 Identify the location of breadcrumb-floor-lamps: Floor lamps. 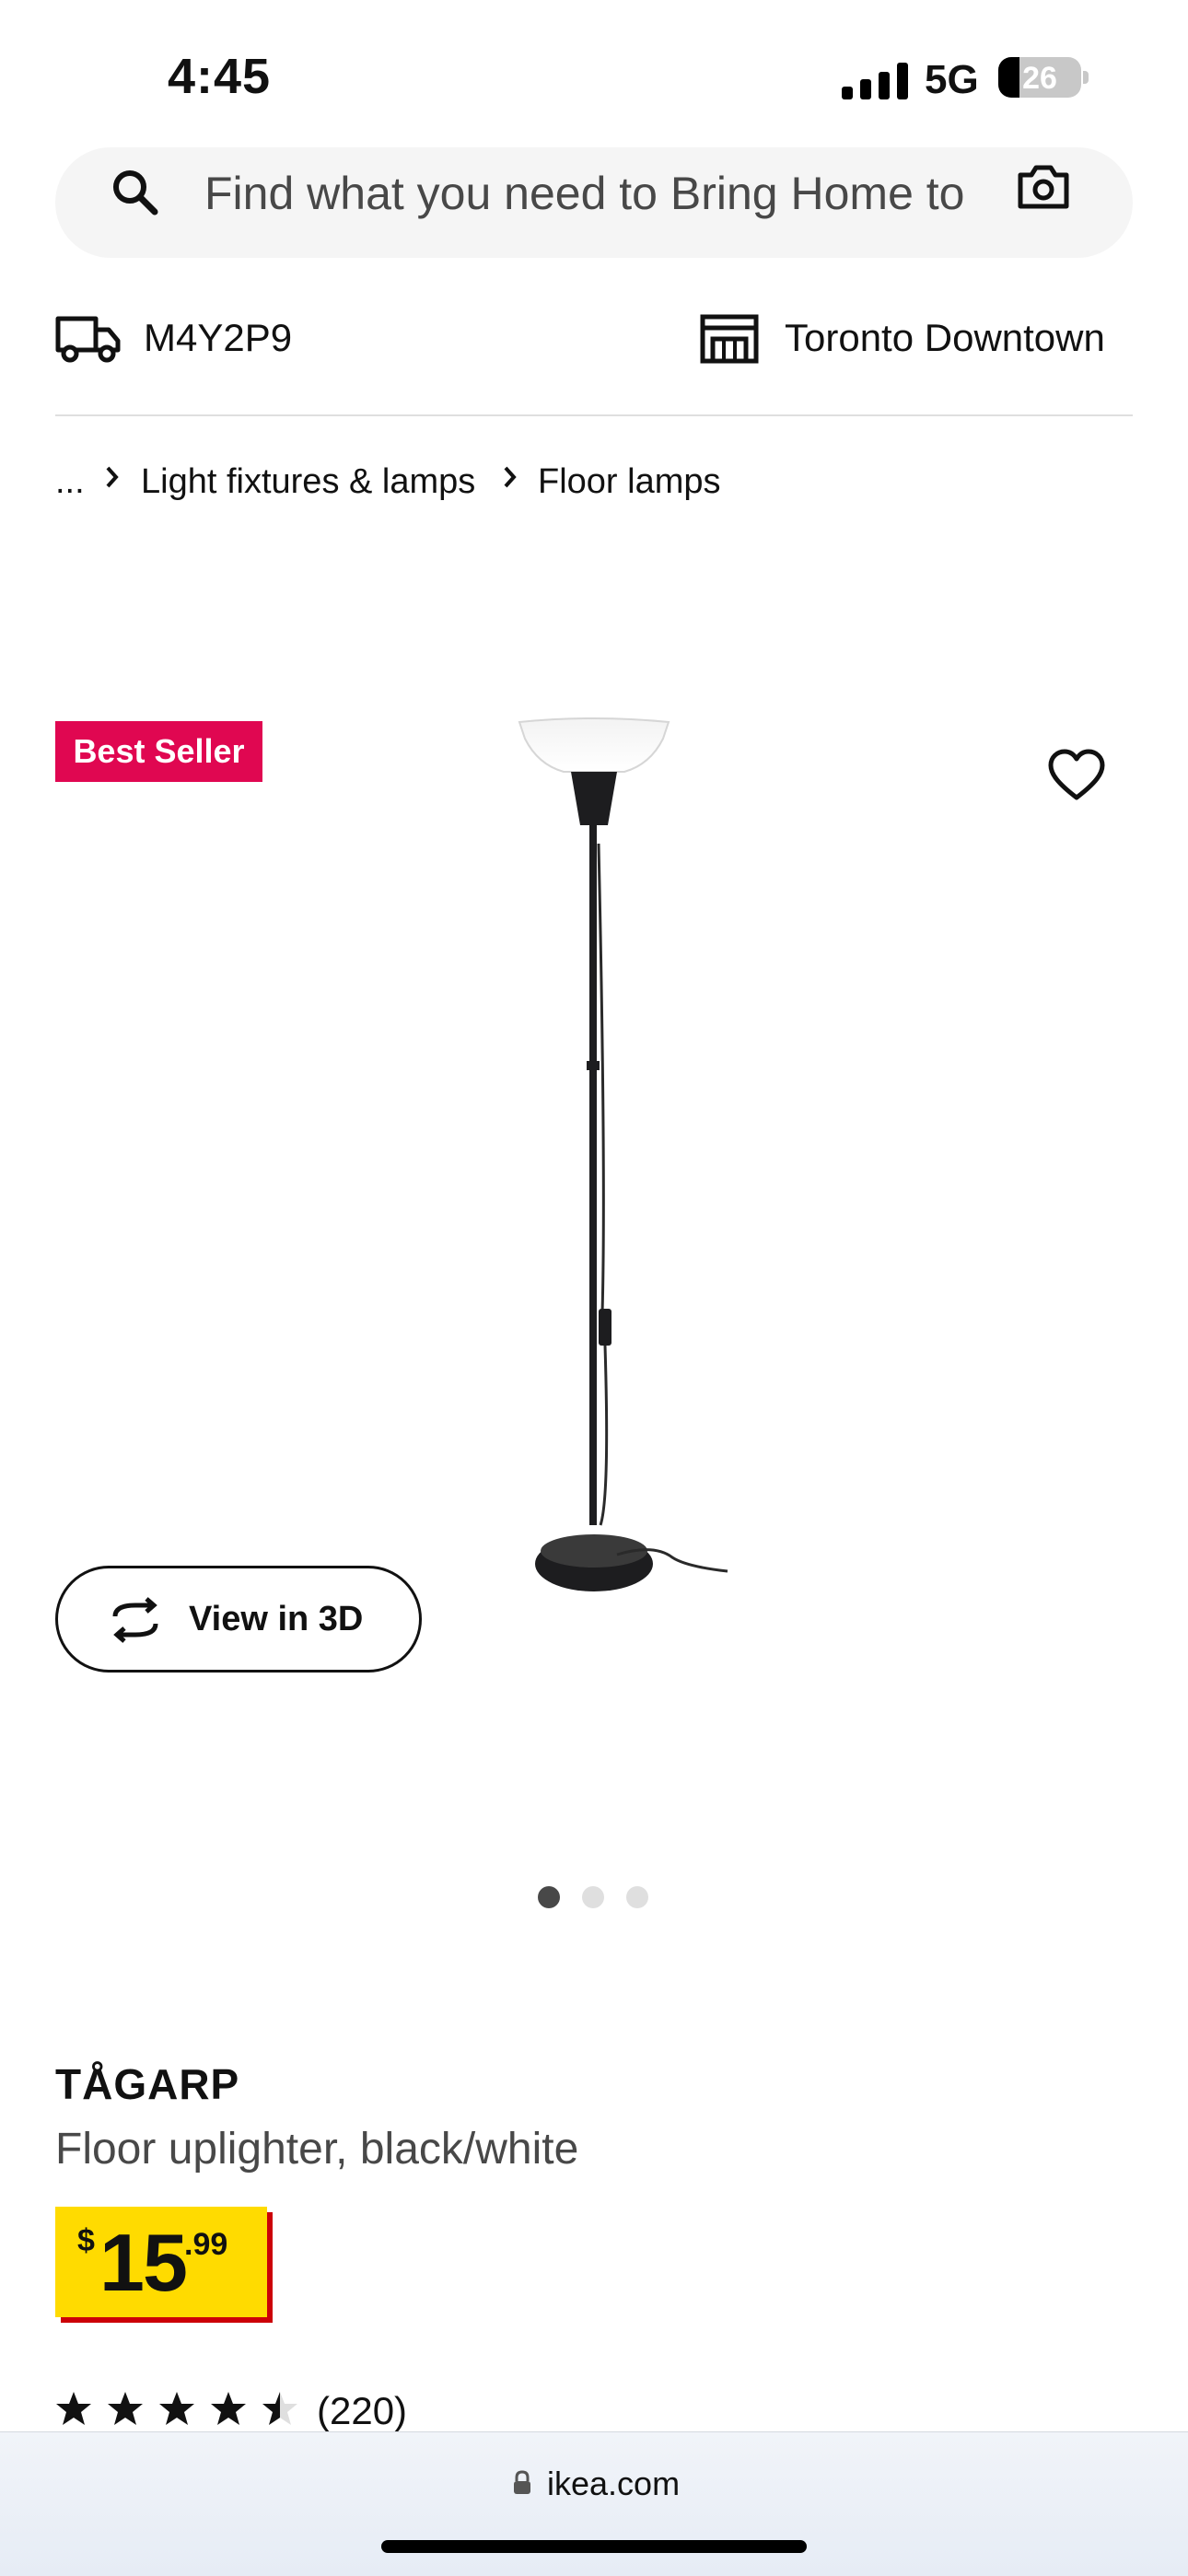
(629, 482).